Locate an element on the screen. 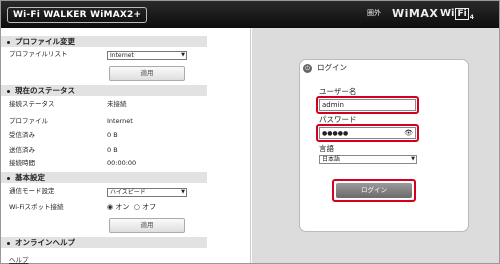 Image resolution: width=500 pixels, height=264 pixels. wifi-count: 4 is located at coordinates (471, 17).